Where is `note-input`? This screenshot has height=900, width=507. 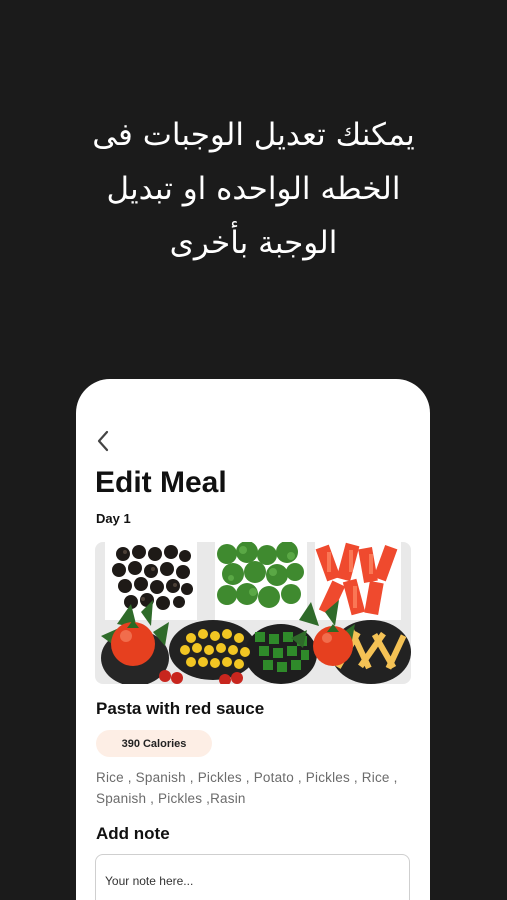 note-input is located at coordinates (252, 877).